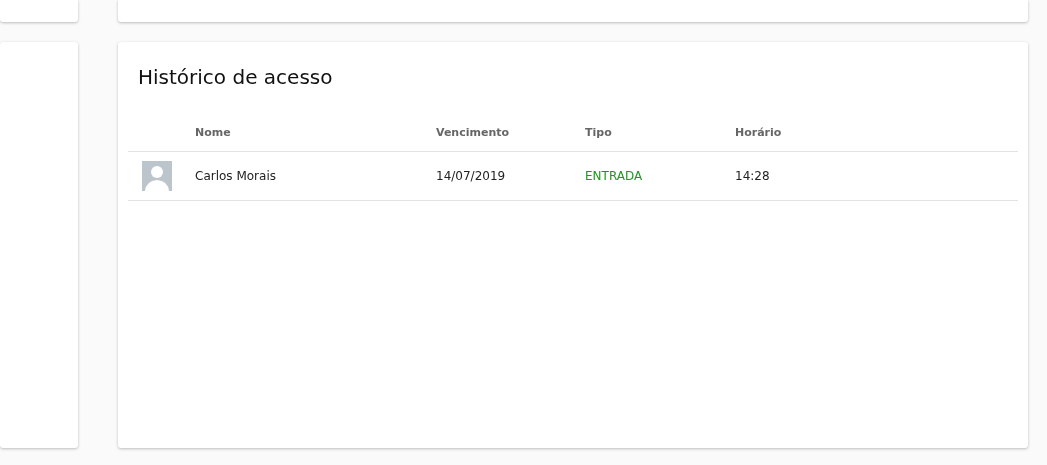 This screenshot has width=1047, height=465. What do you see at coordinates (213, 132) in the screenshot?
I see `column-header: Nome` at bounding box center [213, 132].